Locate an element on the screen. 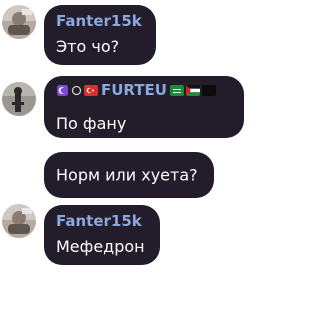 The width and height of the screenshot is (320, 320). black-flag-icon is located at coordinates (208, 90).